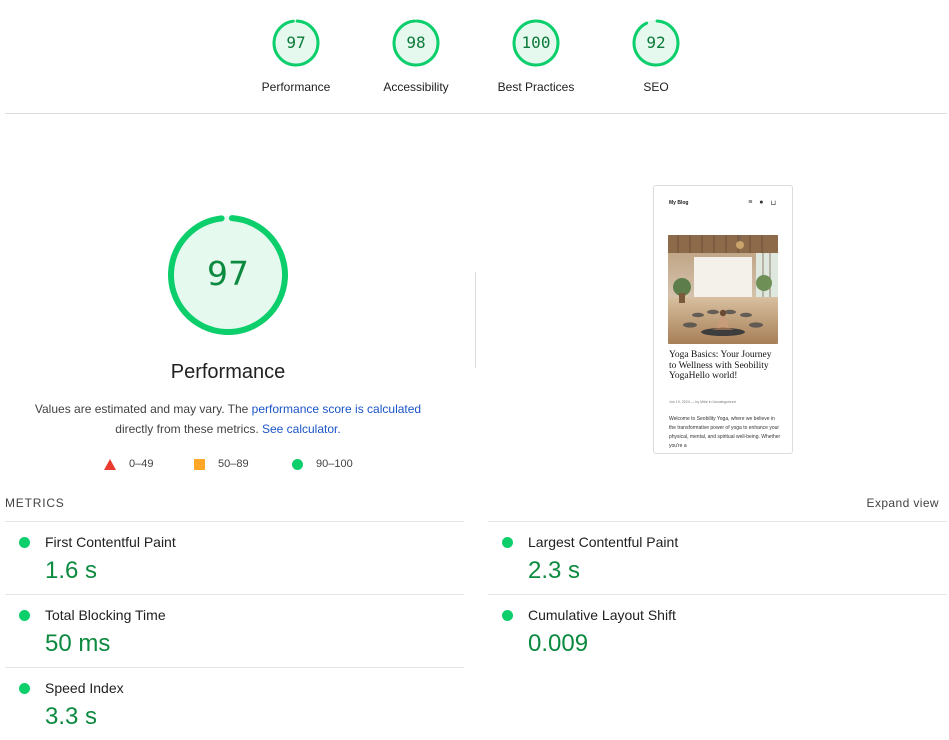 Image resolution: width=949 pixels, height=740 pixels. Describe the element at coordinates (71, 570) in the screenshot. I see `metric-value: 1.6 s` at that location.